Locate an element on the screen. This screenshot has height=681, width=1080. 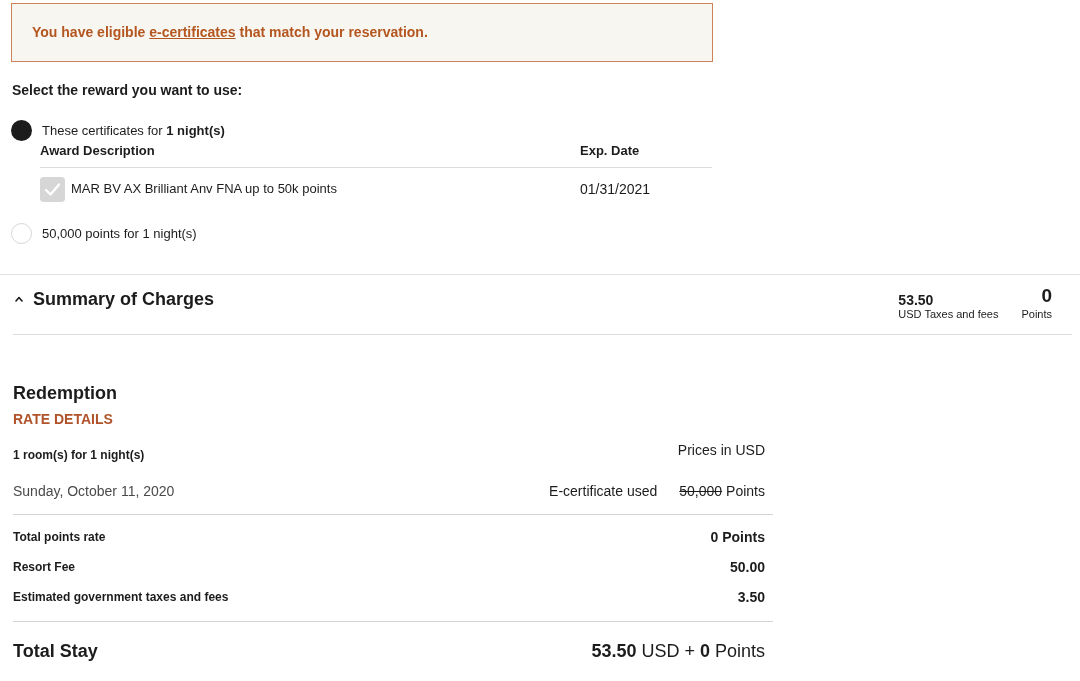
column-header: Exp. Date is located at coordinates (610, 151).